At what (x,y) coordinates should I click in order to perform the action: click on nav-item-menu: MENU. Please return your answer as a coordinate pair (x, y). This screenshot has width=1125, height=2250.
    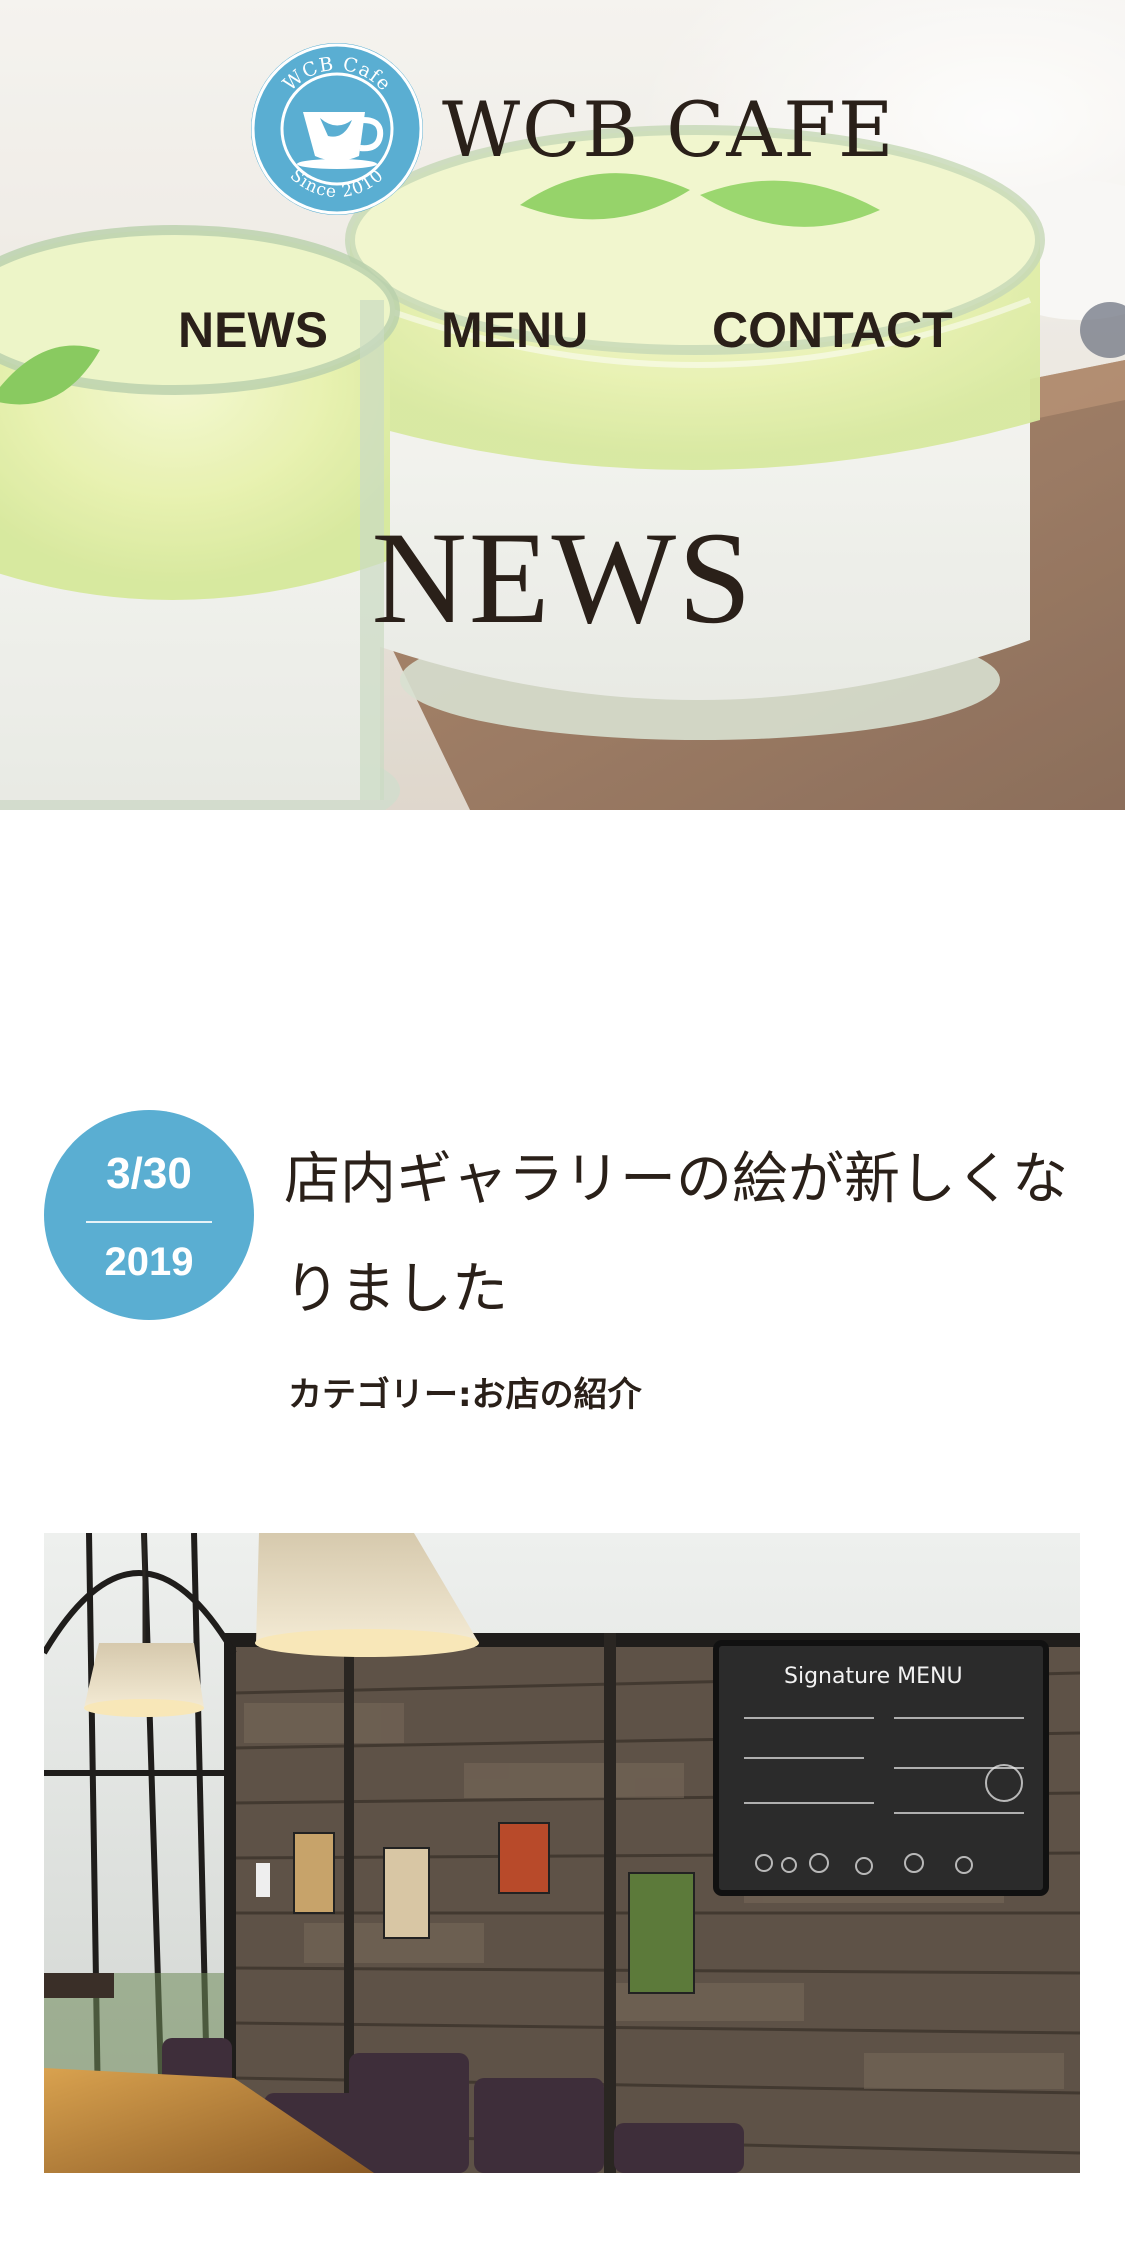
    Looking at the image, I should click on (514, 330).